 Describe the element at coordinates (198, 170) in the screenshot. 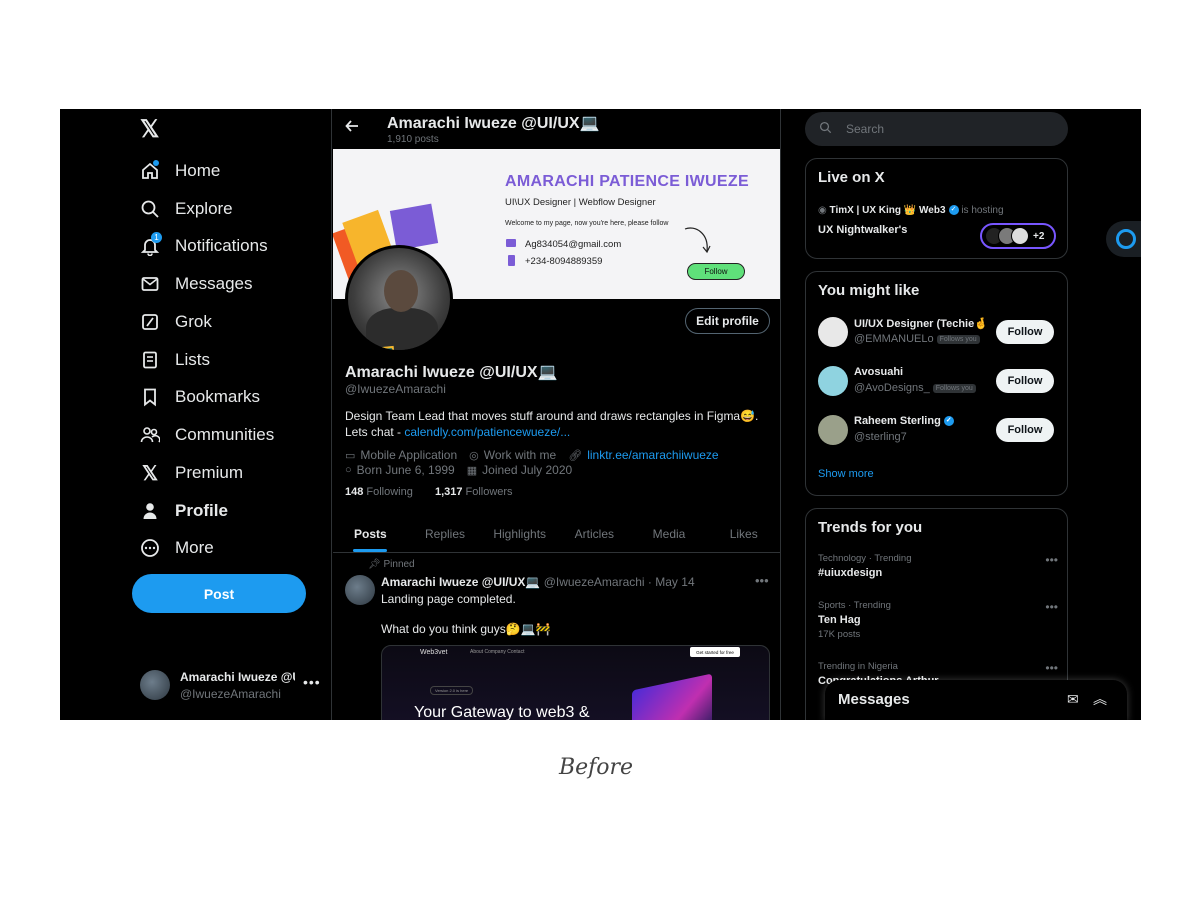

I see `sidebar-item-label: Home` at that location.